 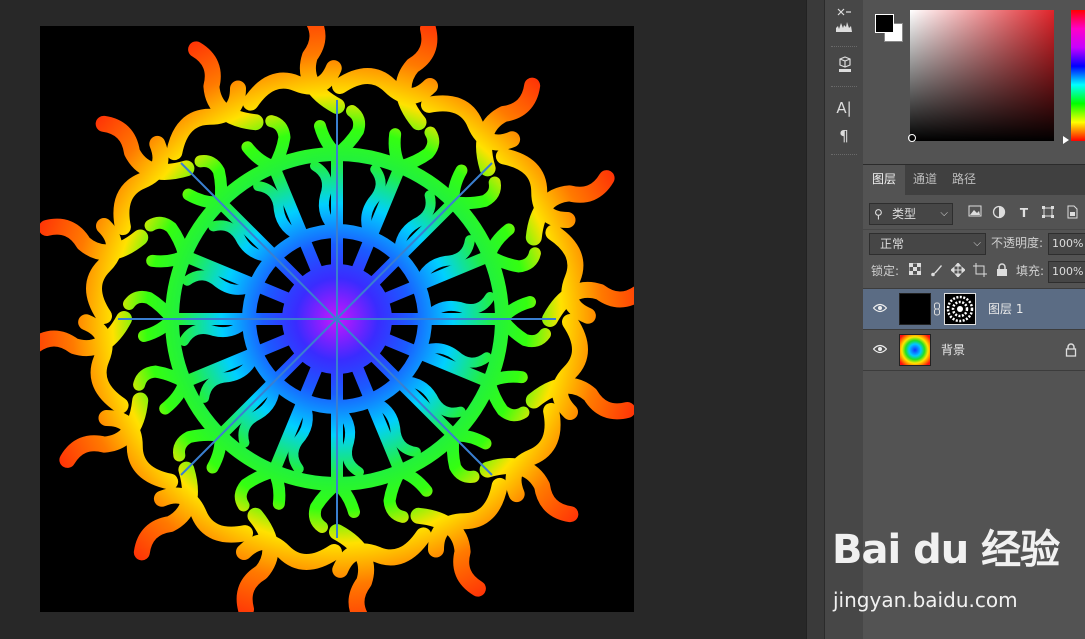 I want to click on layer-row-background: 背景, so click(x=974, y=350).